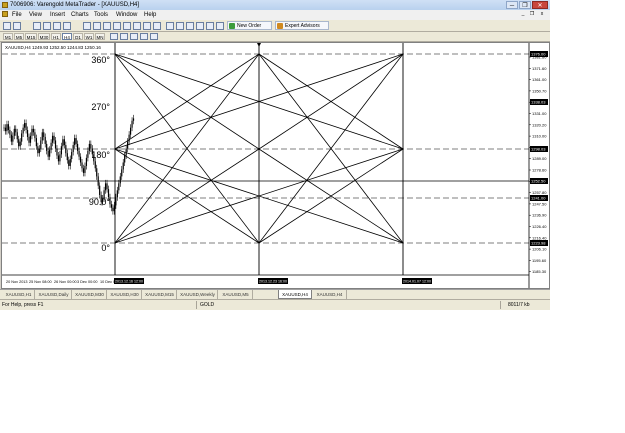 This screenshot has height=433, width=625. What do you see at coordinates (100, 60) in the screenshot?
I see `gann-label: 360°` at bounding box center [100, 60].